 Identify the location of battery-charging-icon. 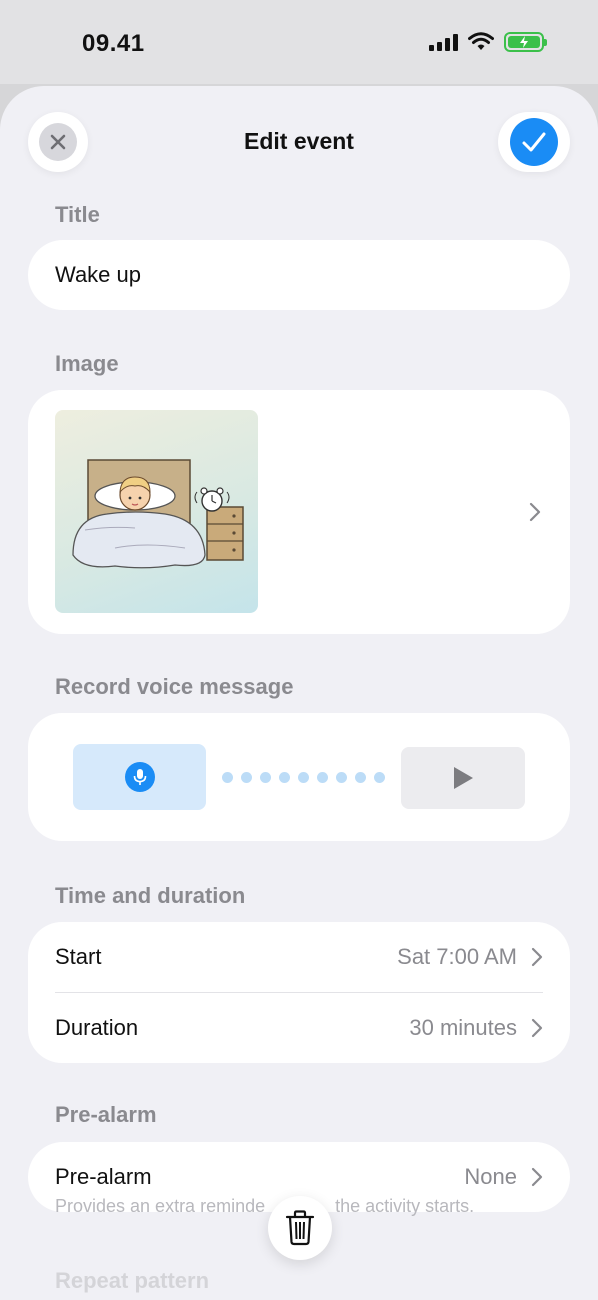
(525, 42).